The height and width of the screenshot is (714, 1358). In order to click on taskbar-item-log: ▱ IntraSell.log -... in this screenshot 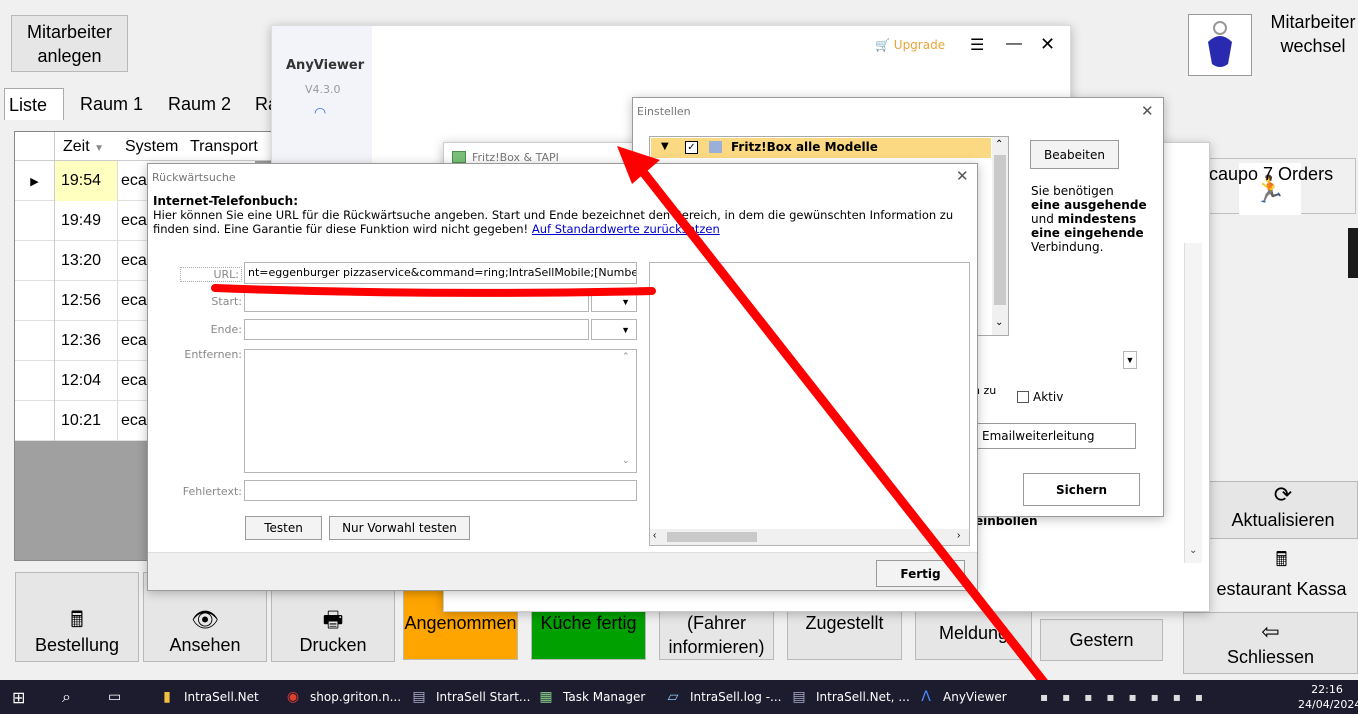, I will do `click(722, 697)`.